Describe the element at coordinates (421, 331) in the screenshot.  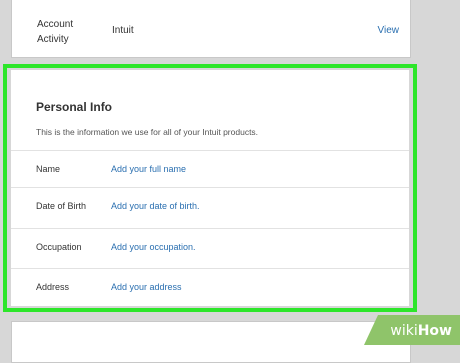
I see `watermark-text: wikiHow` at that location.